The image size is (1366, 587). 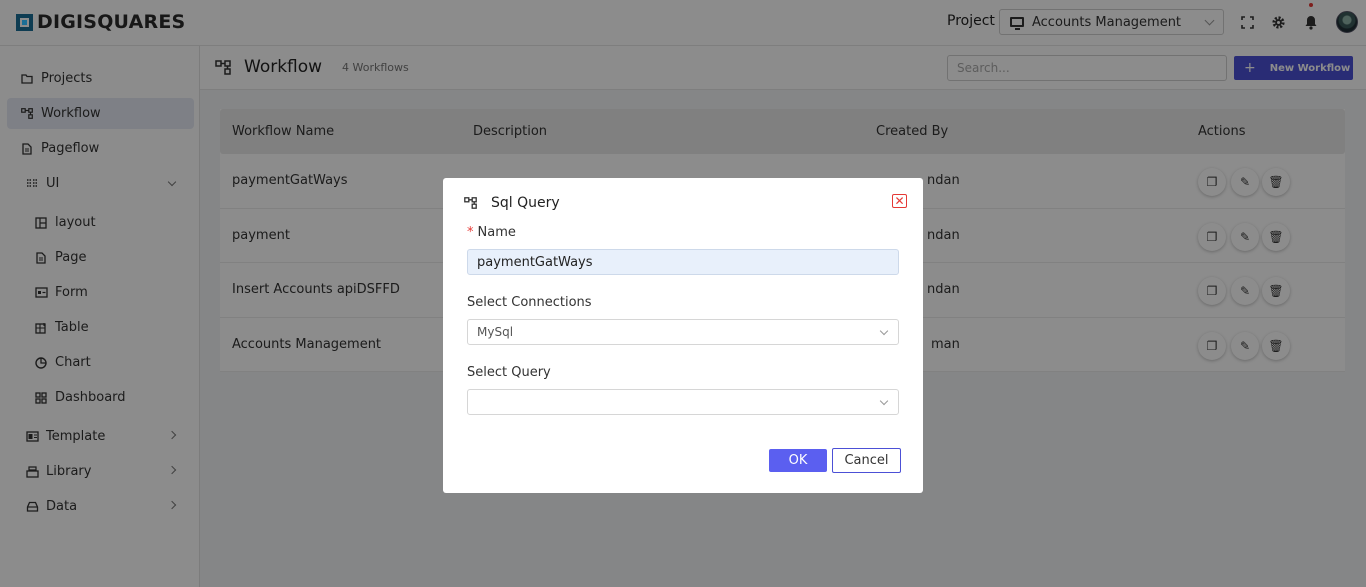 I want to click on connections-select: MySql, so click(x=683, y=332).